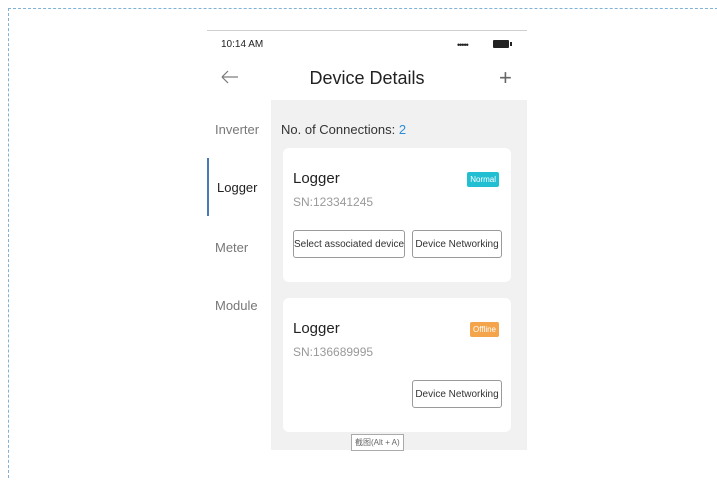  I want to click on sidebar-item-logger: Logger, so click(239, 187).